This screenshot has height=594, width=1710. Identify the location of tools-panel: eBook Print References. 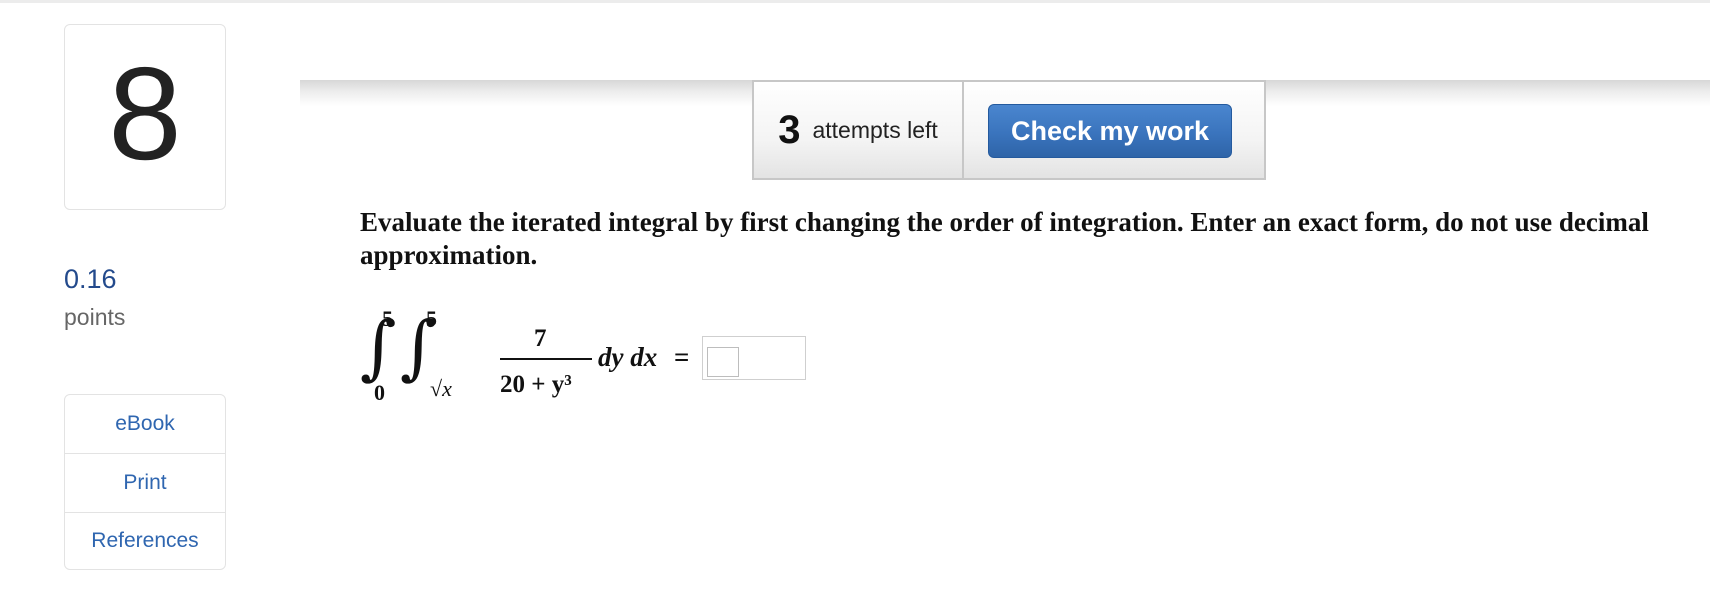
(145, 482).